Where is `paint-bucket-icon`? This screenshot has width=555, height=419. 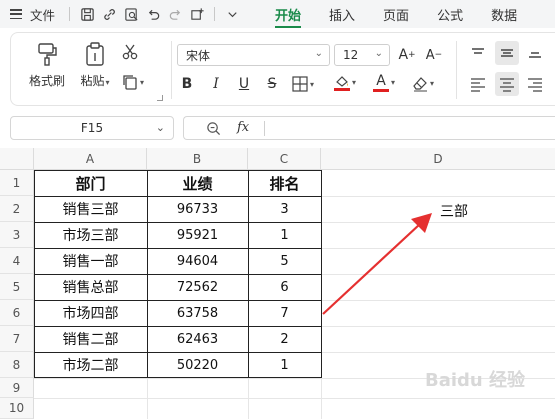 paint-bucket-icon is located at coordinates (342, 83).